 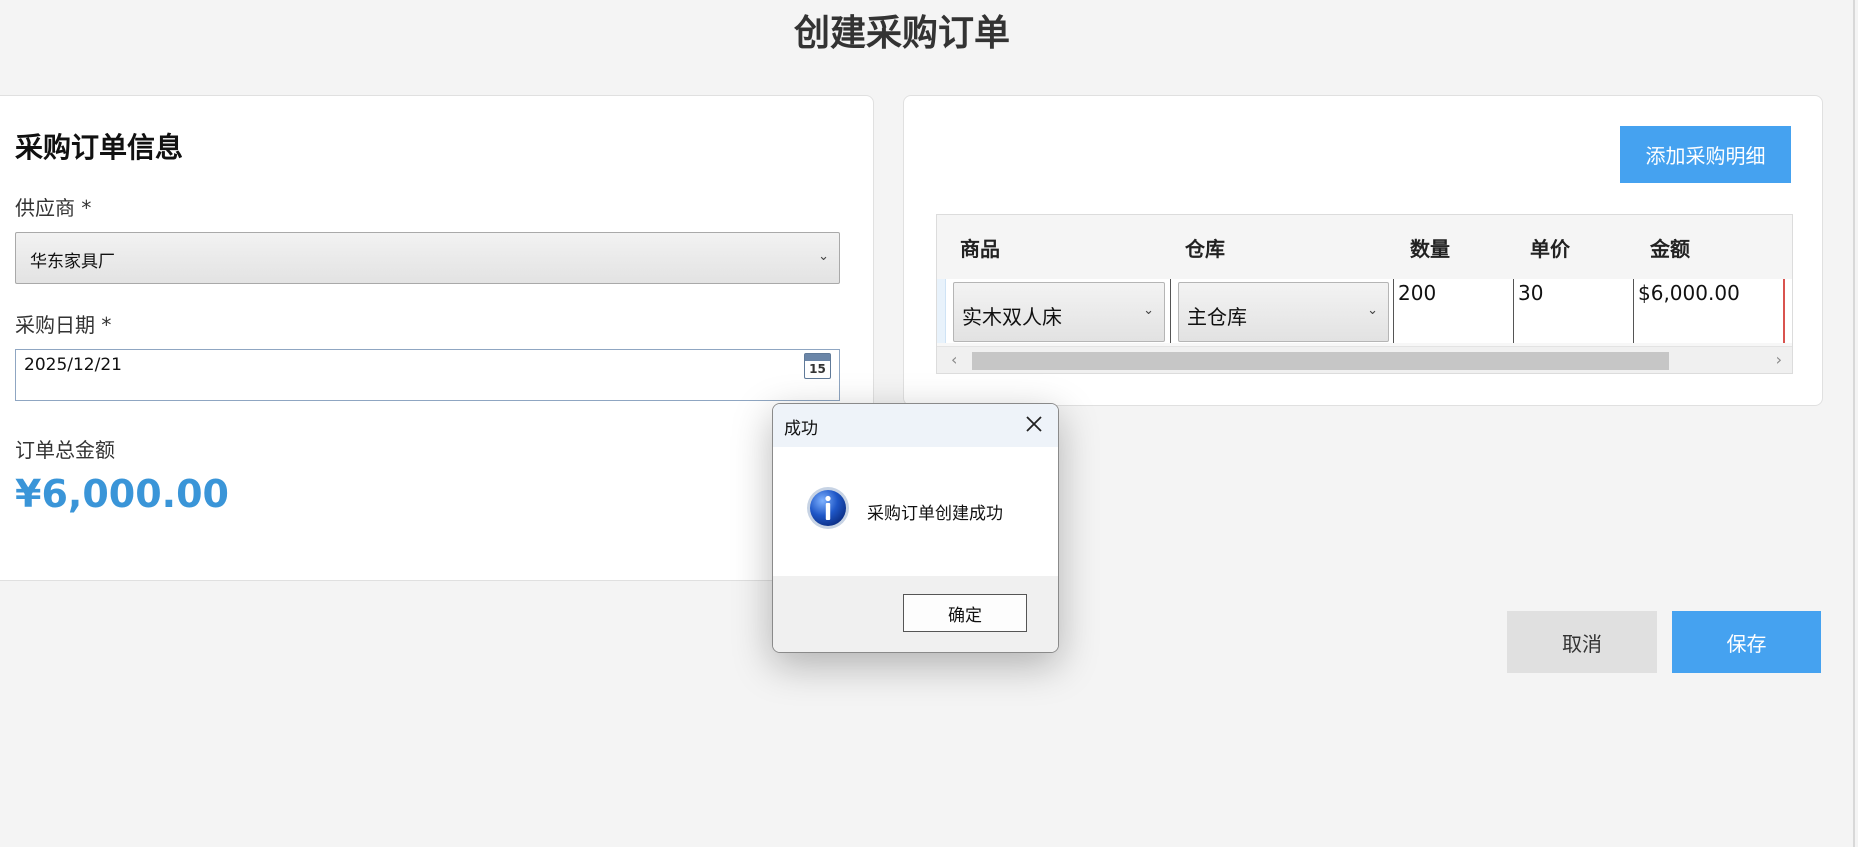 What do you see at coordinates (427, 258) in the screenshot?
I see `supplier-select: 华东家具厂 ⌄` at bounding box center [427, 258].